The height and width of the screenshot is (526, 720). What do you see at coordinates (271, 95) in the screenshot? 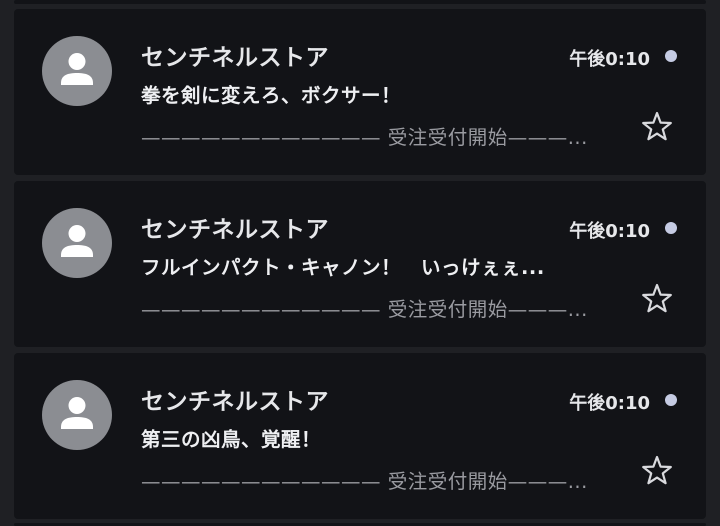
I see `message-subject: 拳を剣に変えろ、ボクサー！` at bounding box center [271, 95].